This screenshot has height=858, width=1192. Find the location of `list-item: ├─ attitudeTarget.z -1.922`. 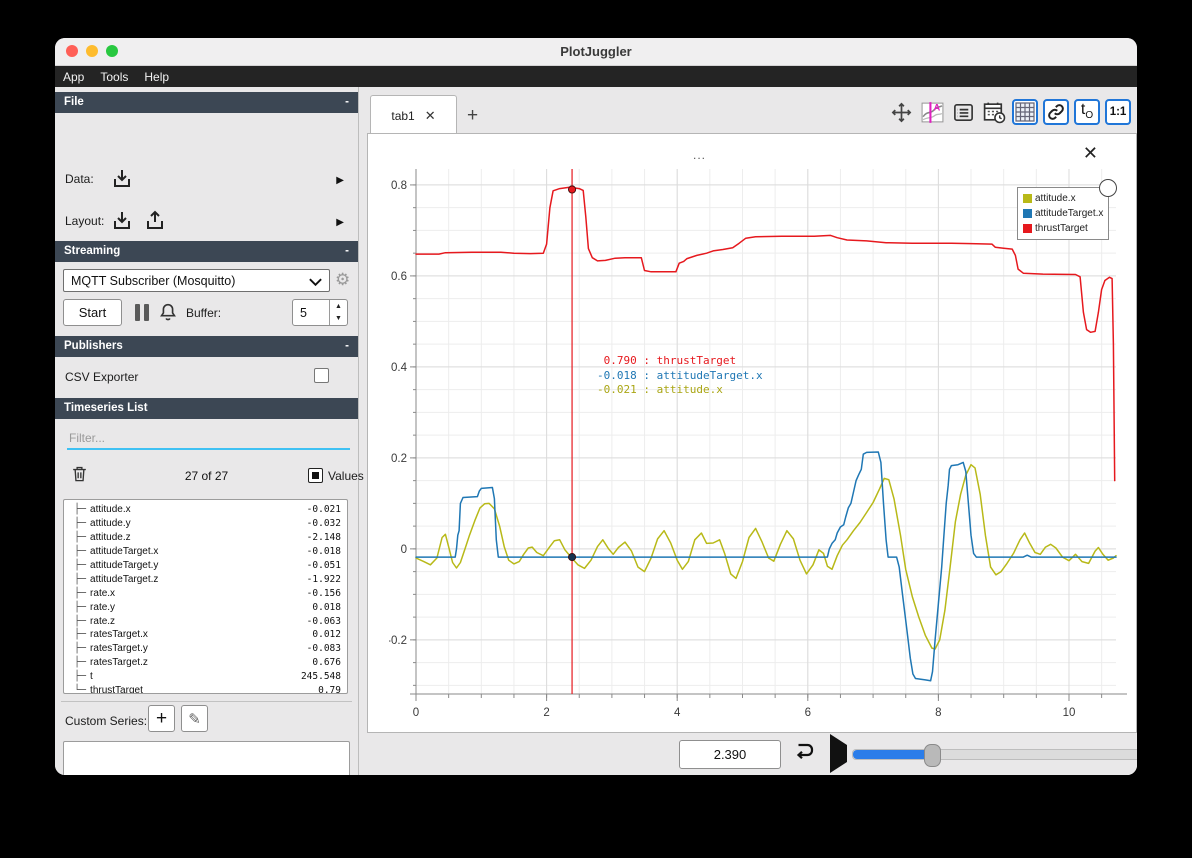

list-item: ├─ attitudeTarget.z -1.922 is located at coordinates (205, 579).